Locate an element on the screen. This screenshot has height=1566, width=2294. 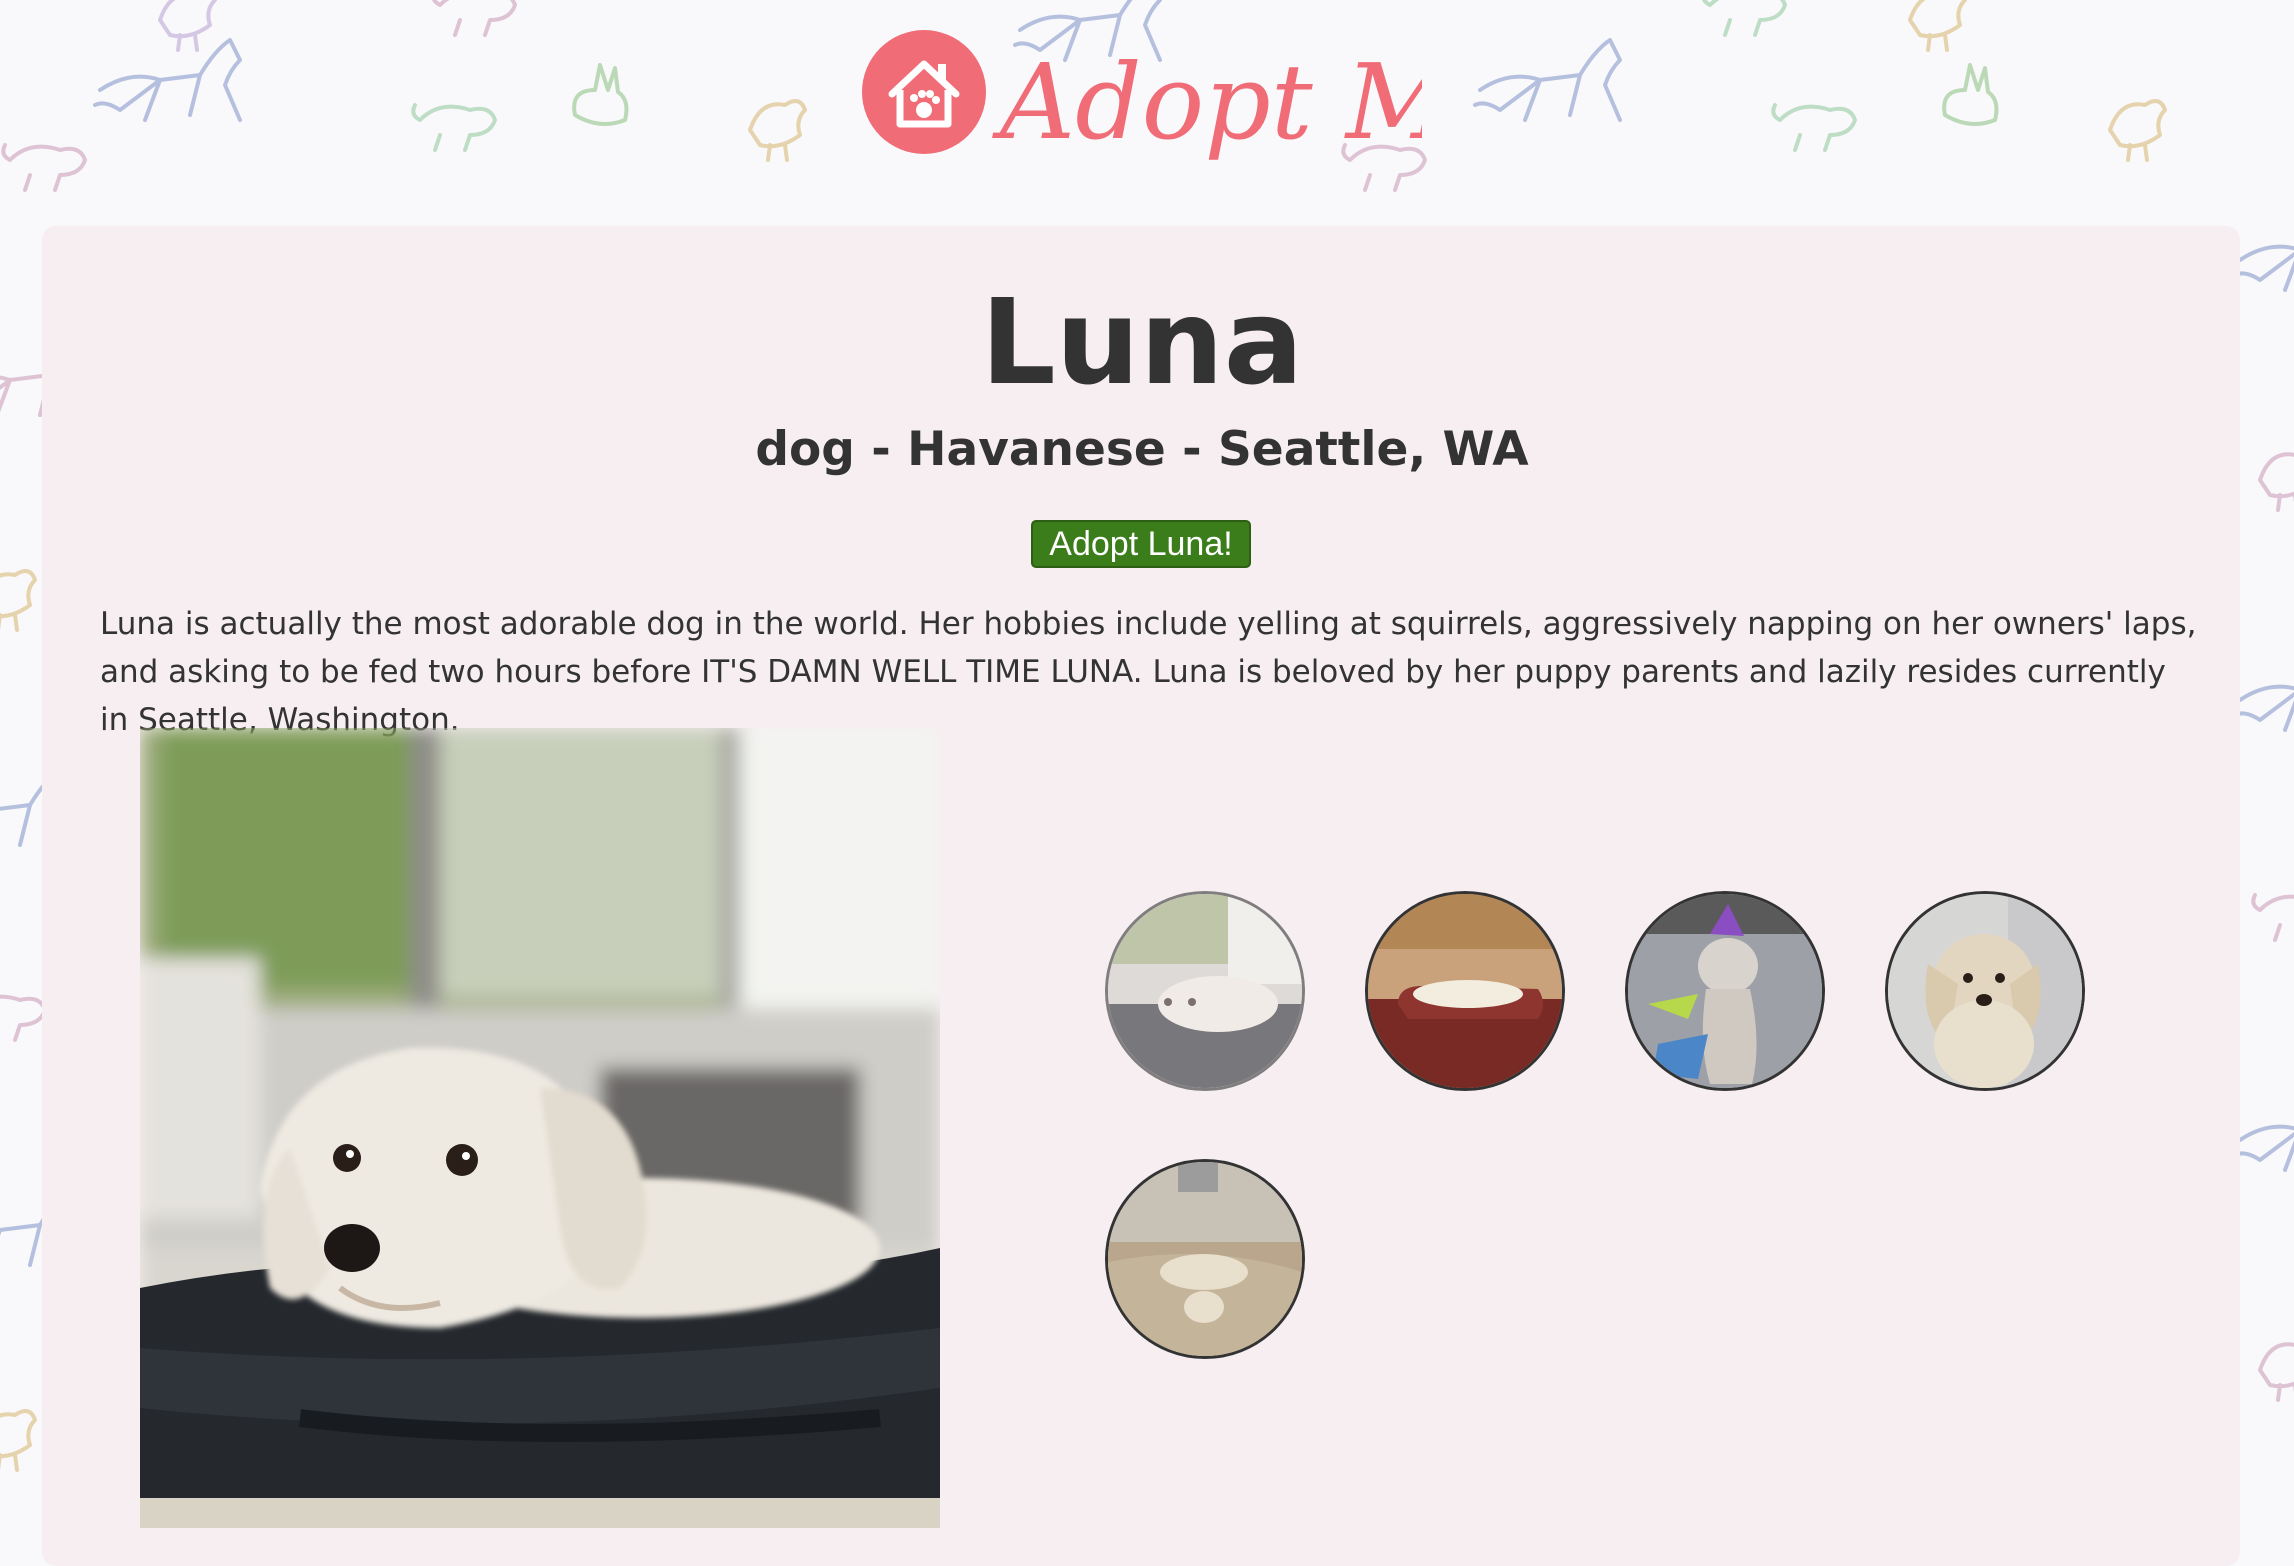
house-paw-icon is located at coordinates (924, 92).